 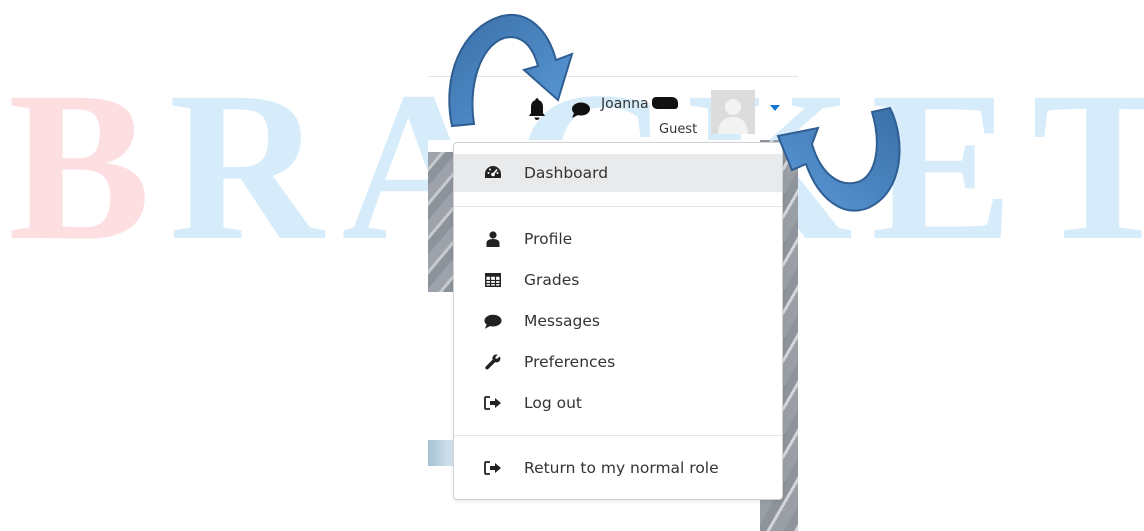 I want to click on background-image-left, so click(x=441, y=222).